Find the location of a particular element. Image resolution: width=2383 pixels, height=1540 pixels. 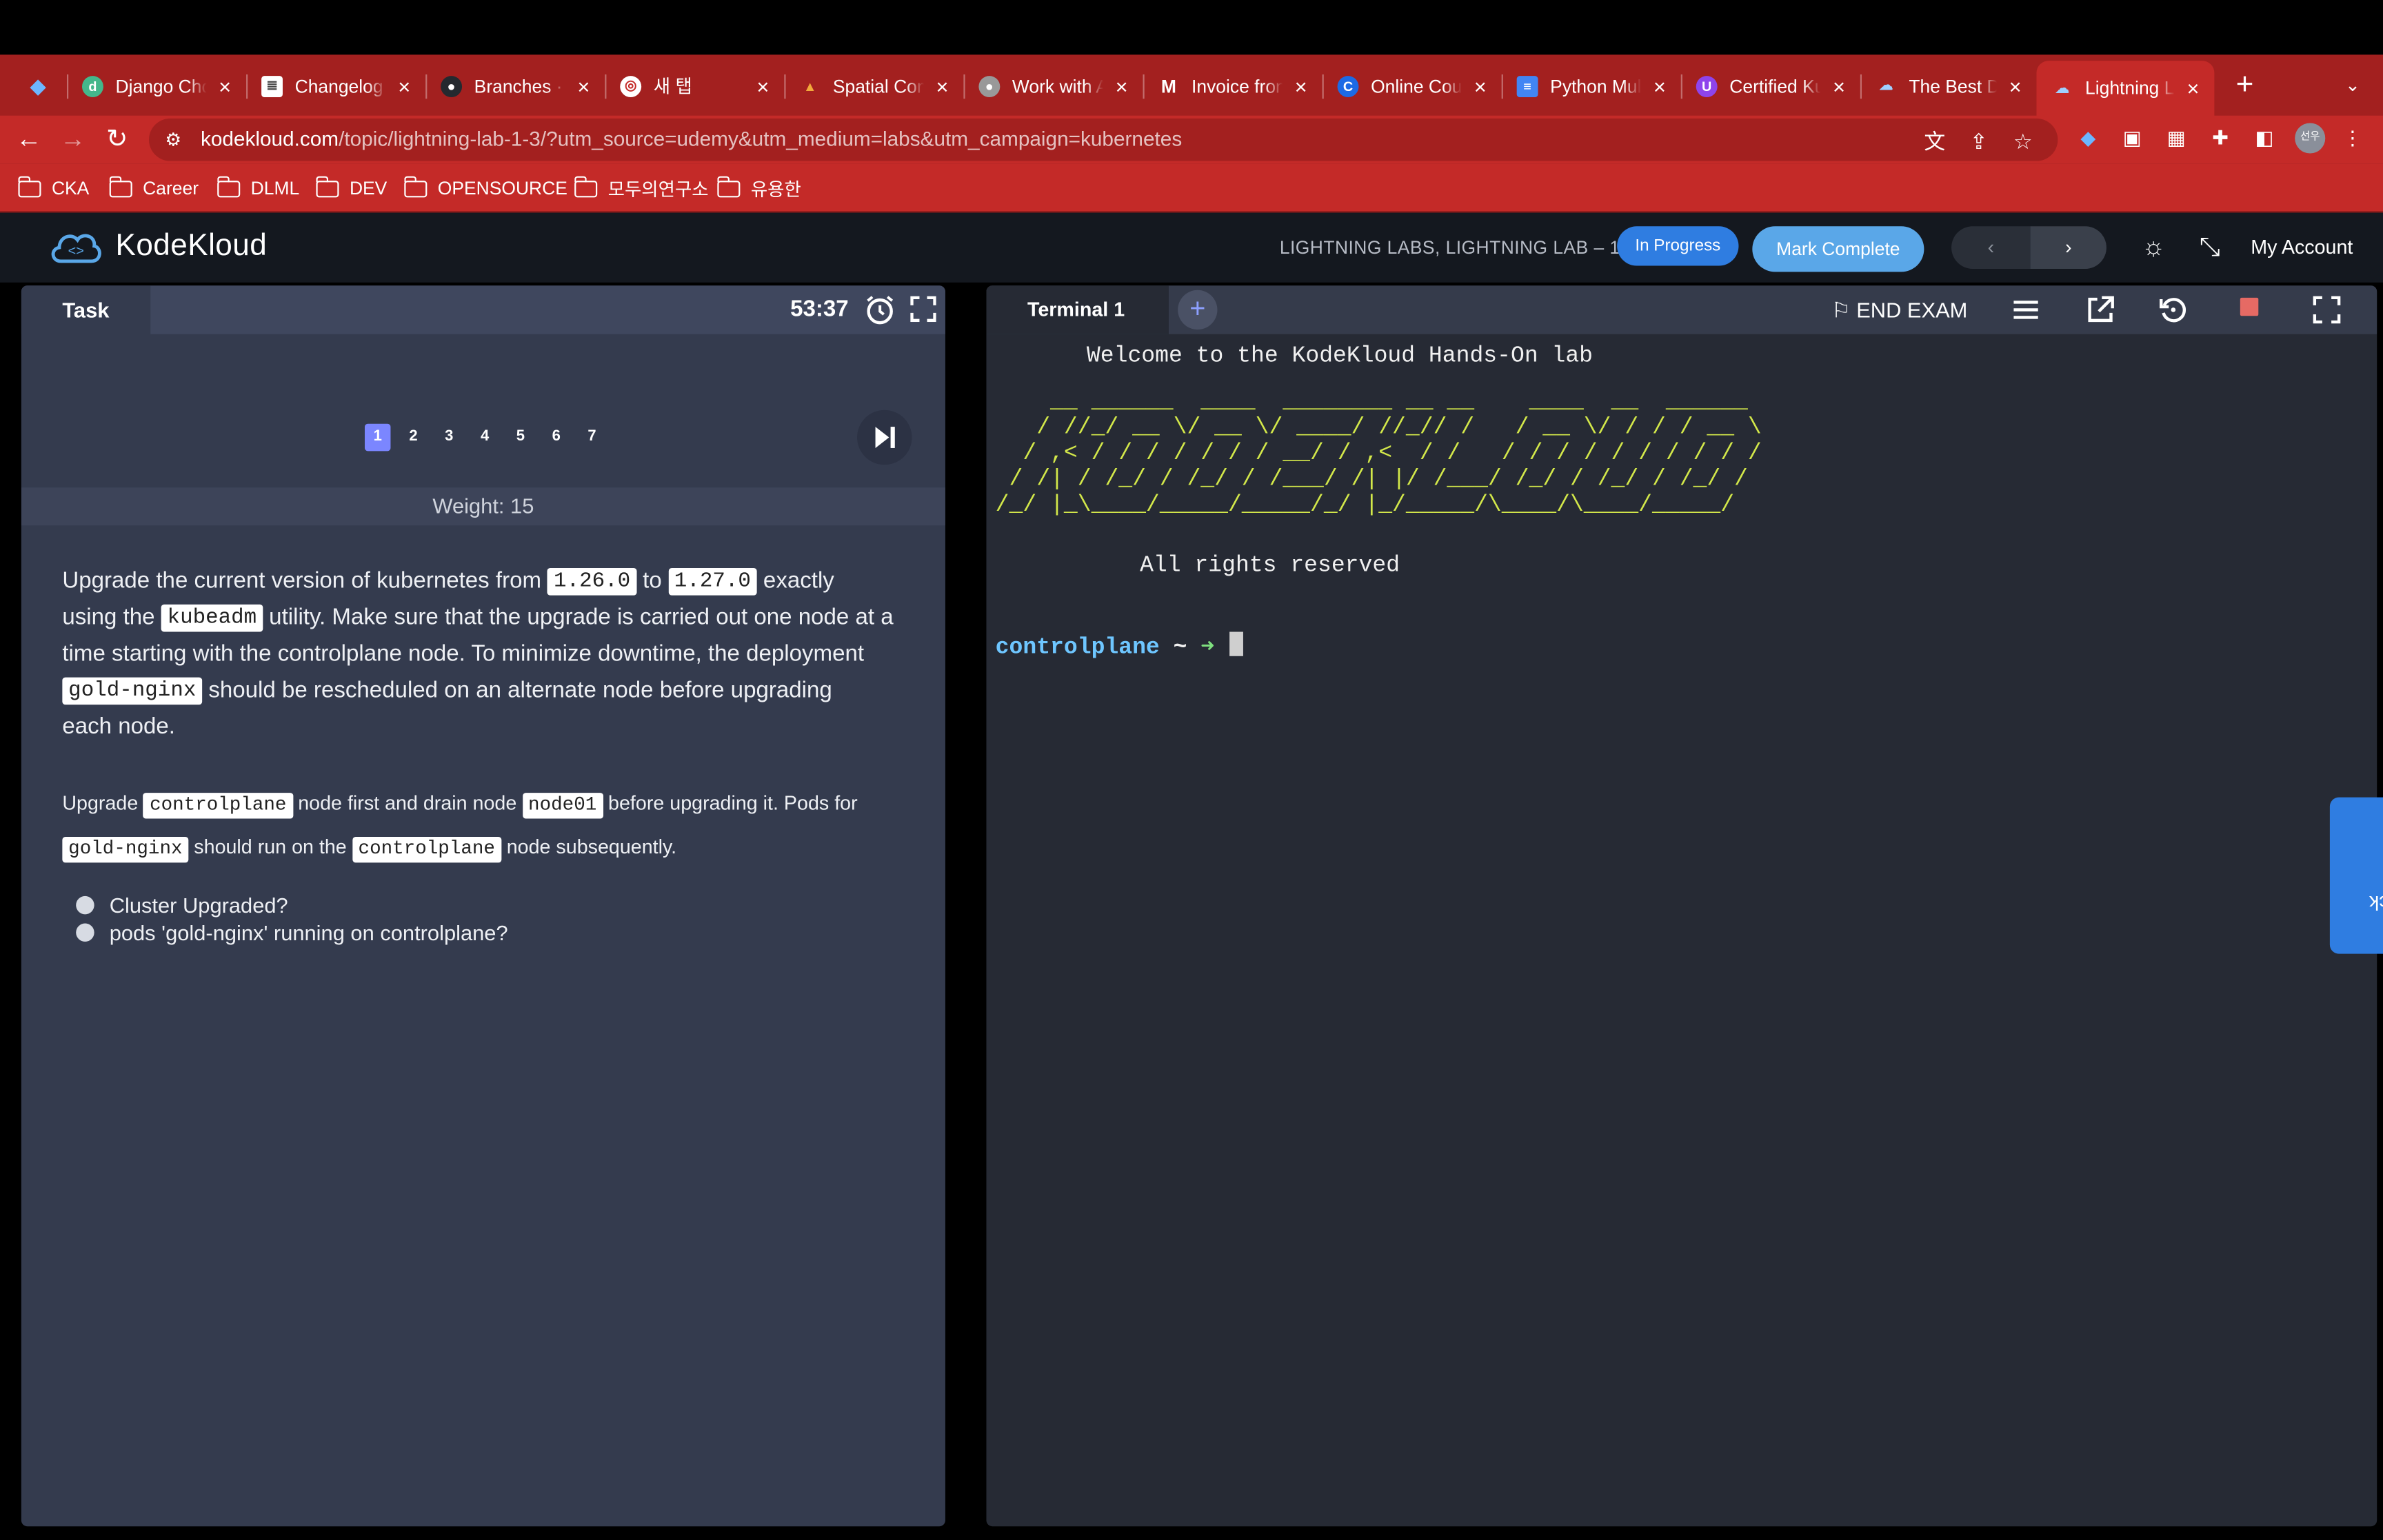

browser-tab: ≡ Python Mul × is located at coordinates (1592, 86).